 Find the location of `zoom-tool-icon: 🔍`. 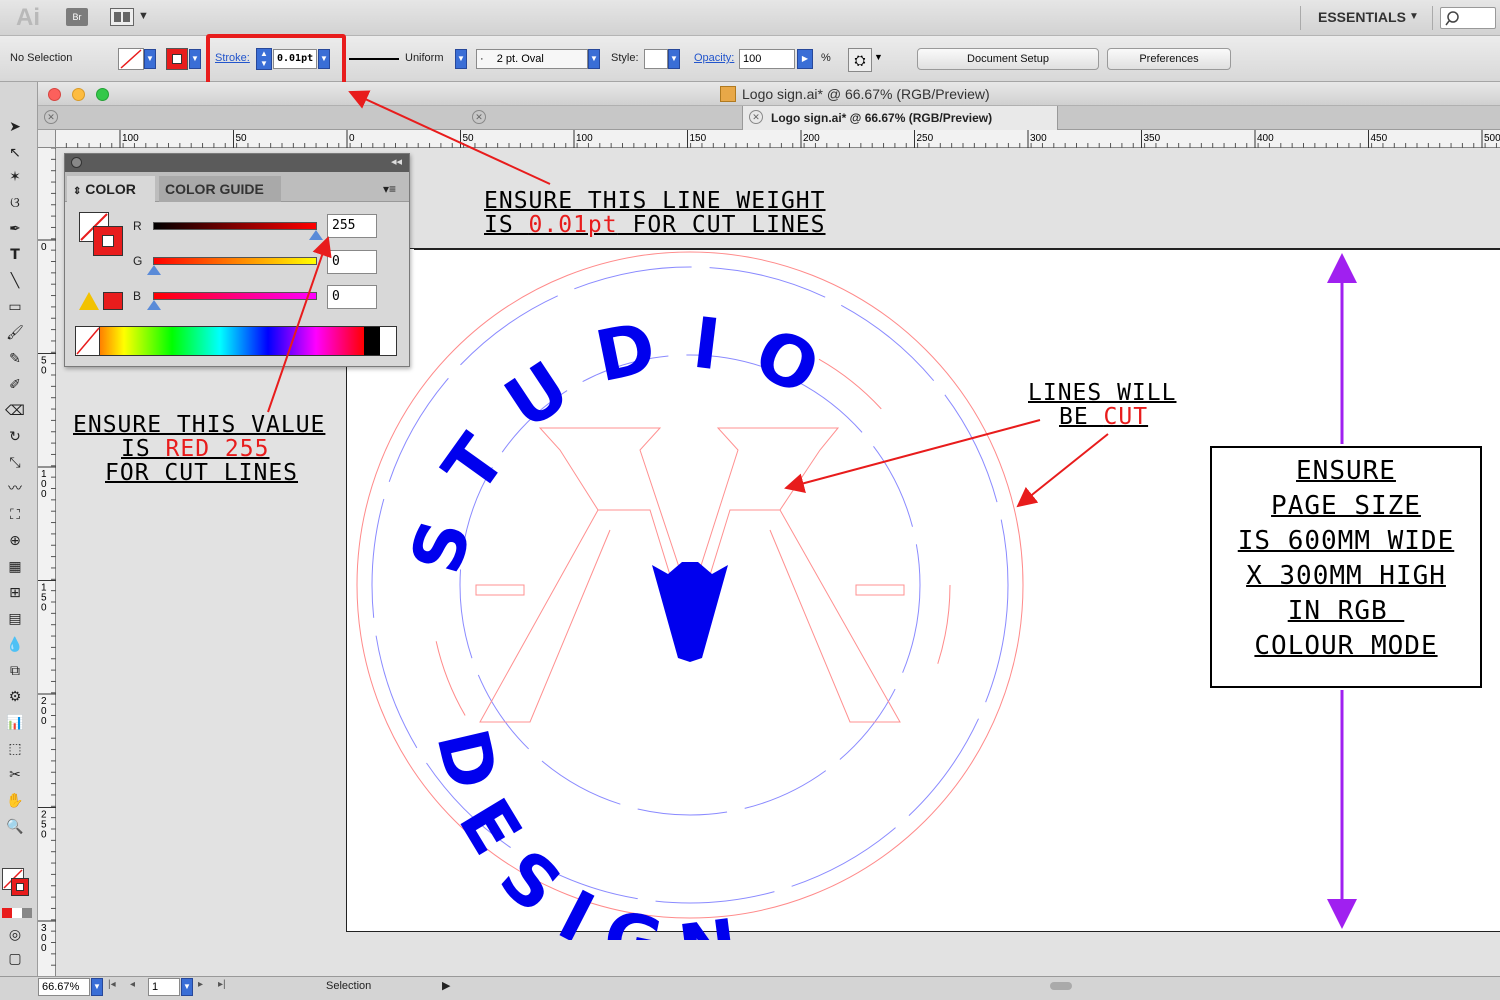

zoom-tool-icon: 🔍 is located at coordinates (15, 827).